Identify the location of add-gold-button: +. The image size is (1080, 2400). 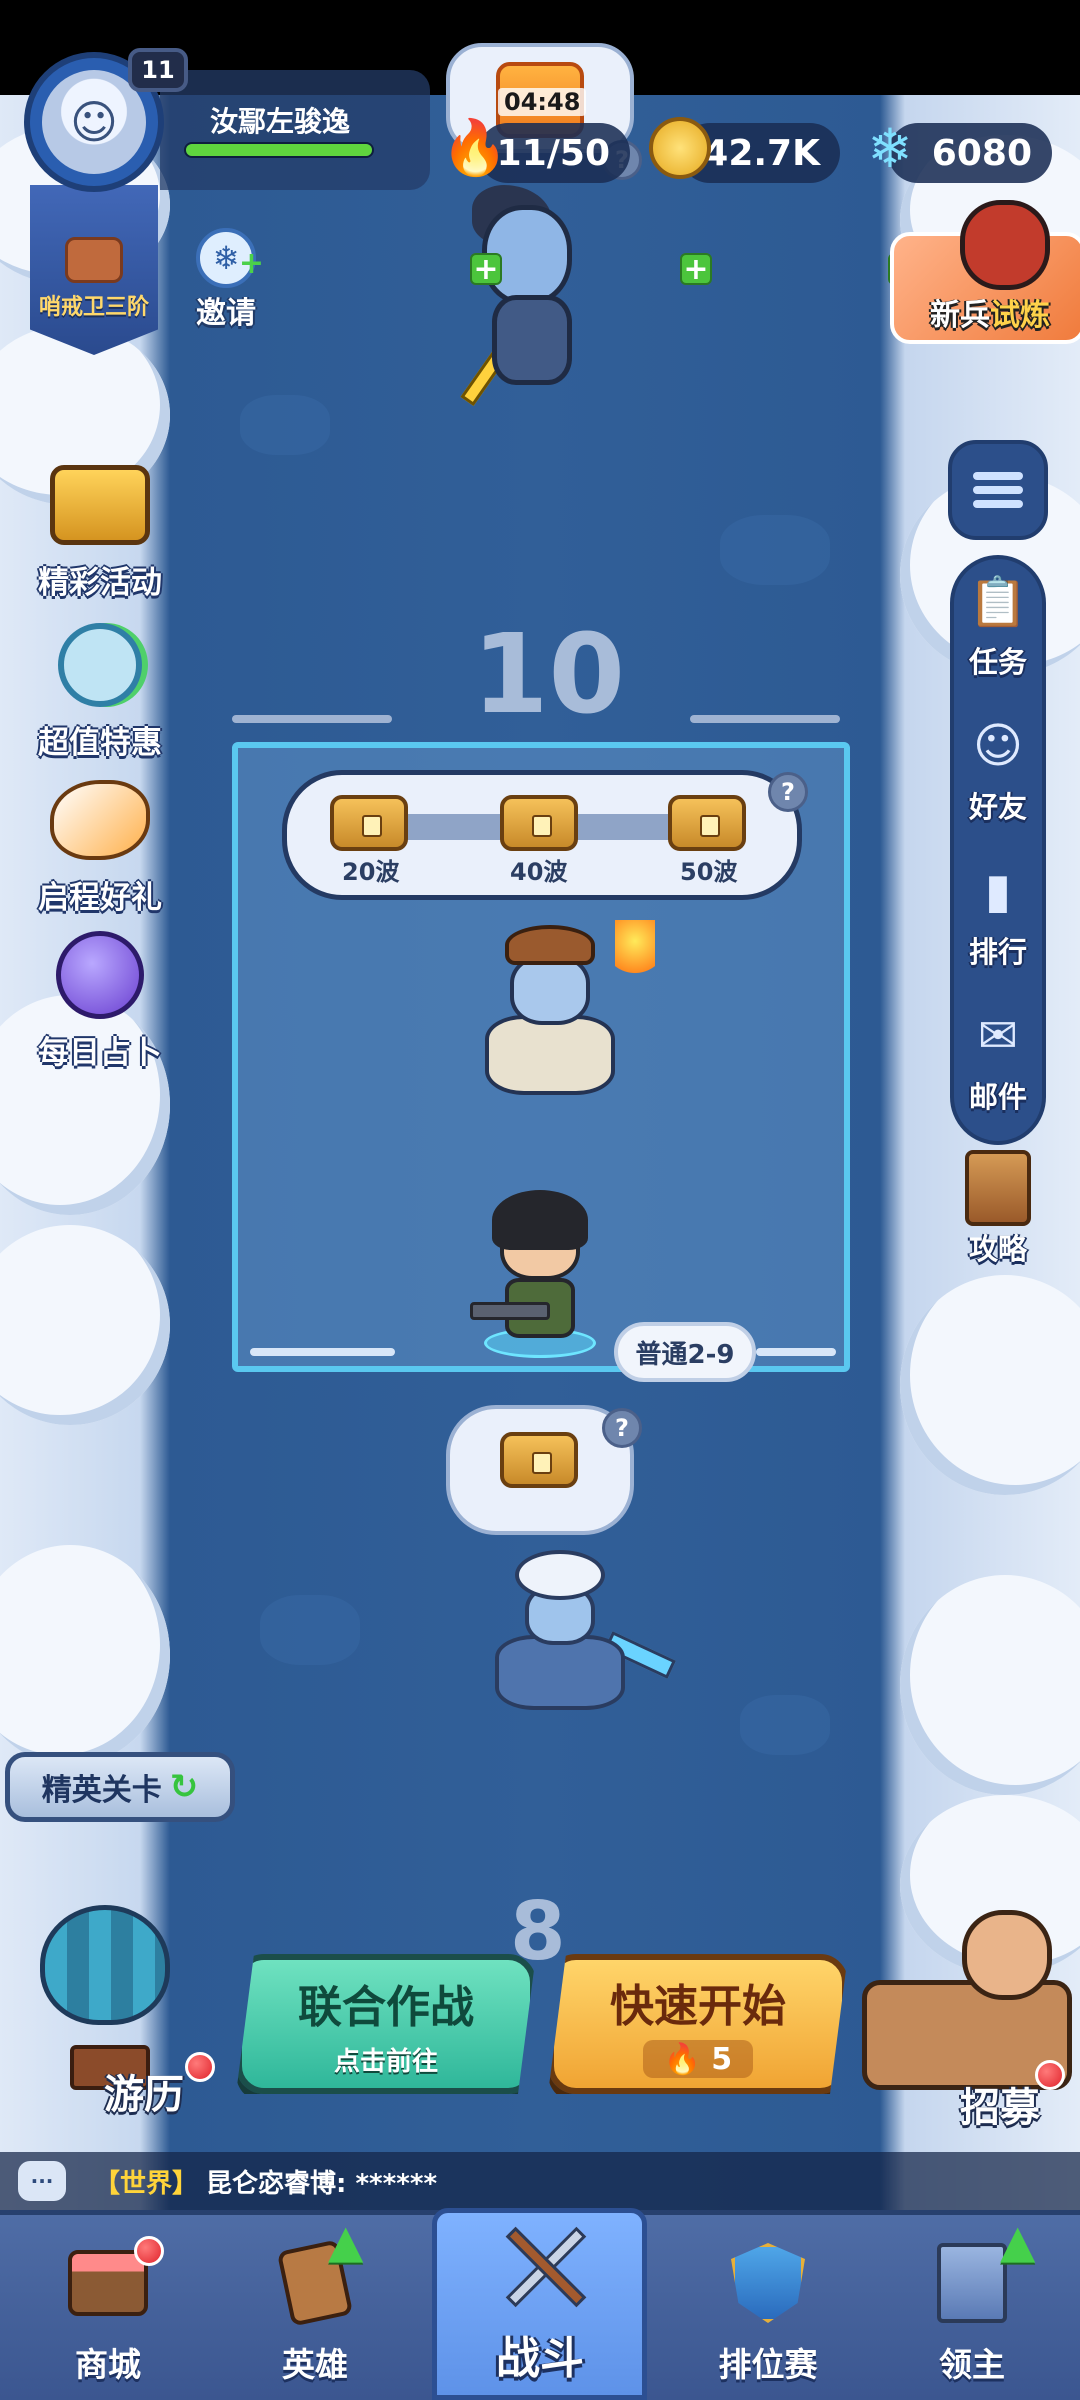
(696, 269).